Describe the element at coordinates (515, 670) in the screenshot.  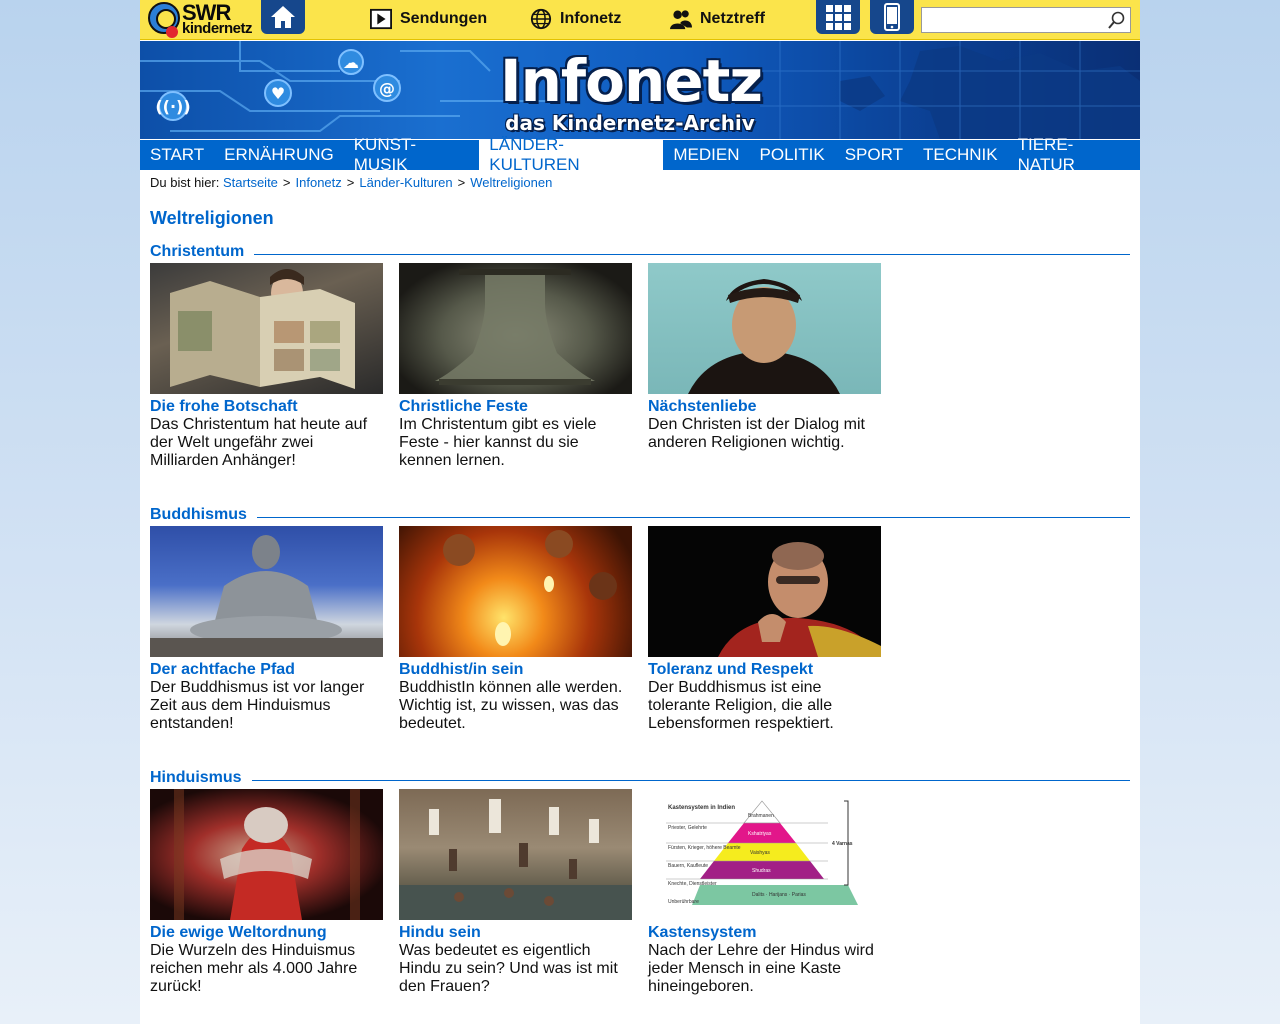
I see `card-title: Buddhist/in sein` at that location.